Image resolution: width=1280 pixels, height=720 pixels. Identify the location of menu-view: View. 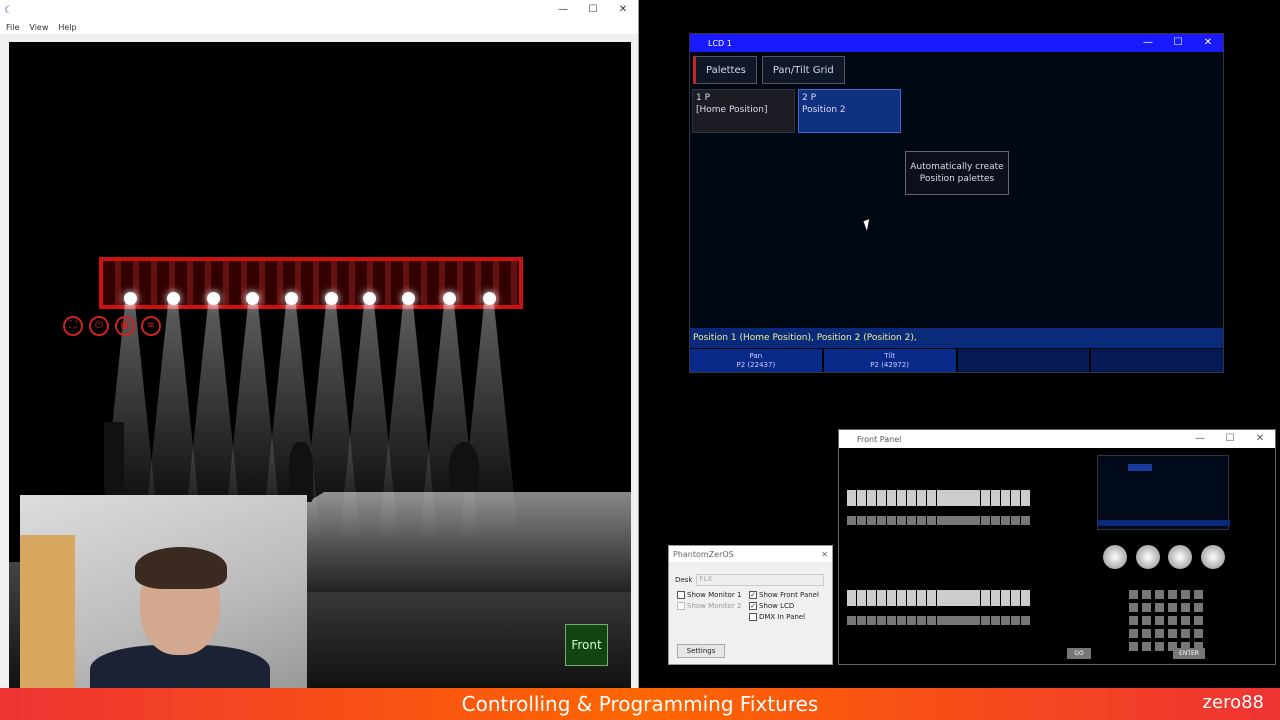
(38, 27).